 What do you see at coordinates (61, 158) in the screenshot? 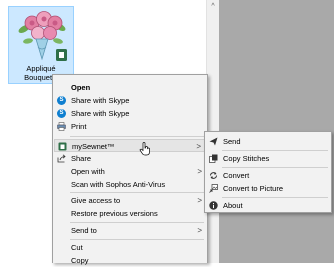
I see `share-icon` at bounding box center [61, 158].